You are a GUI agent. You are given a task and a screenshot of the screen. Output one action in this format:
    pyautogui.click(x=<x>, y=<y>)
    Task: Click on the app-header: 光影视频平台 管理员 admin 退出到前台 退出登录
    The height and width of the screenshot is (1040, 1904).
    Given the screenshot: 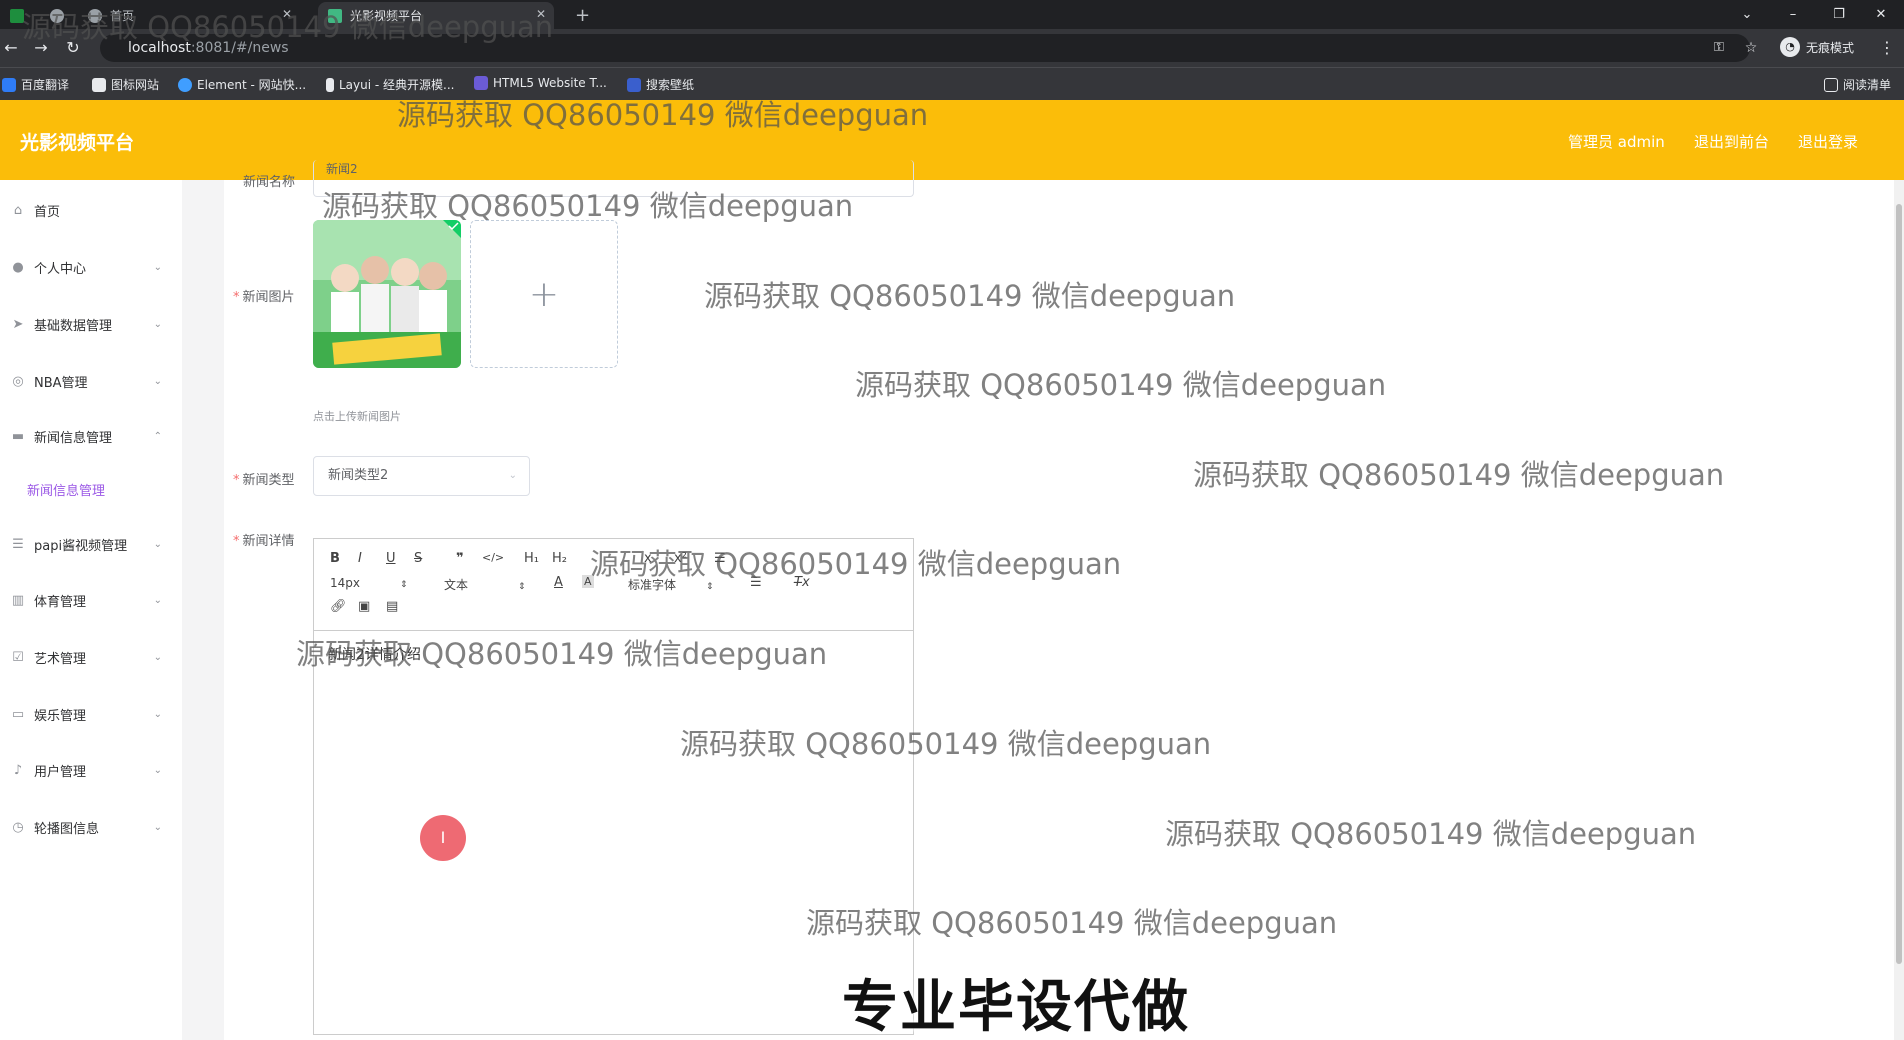 What is the action you would take?
    pyautogui.click(x=952, y=140)
    